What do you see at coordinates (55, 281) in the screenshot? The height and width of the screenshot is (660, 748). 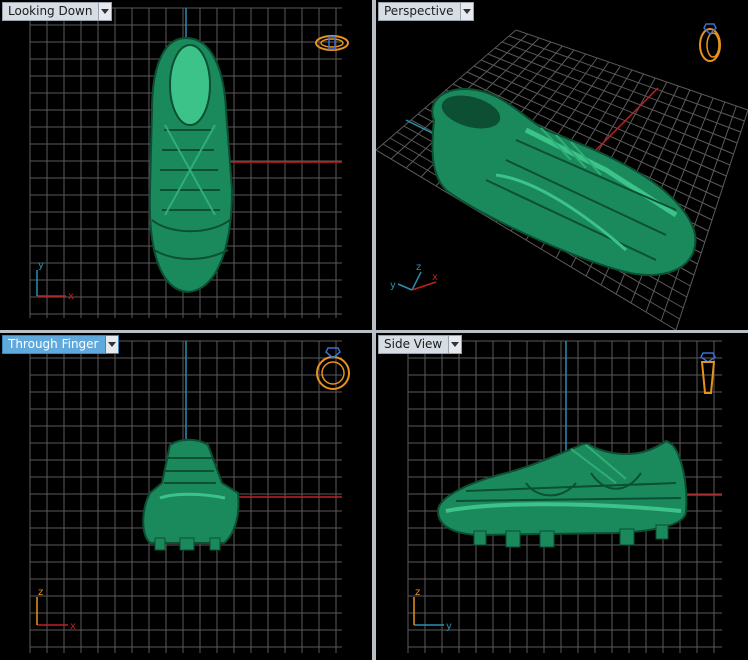 I see `axis-indicator: x y` at bounding box center [55, 281].